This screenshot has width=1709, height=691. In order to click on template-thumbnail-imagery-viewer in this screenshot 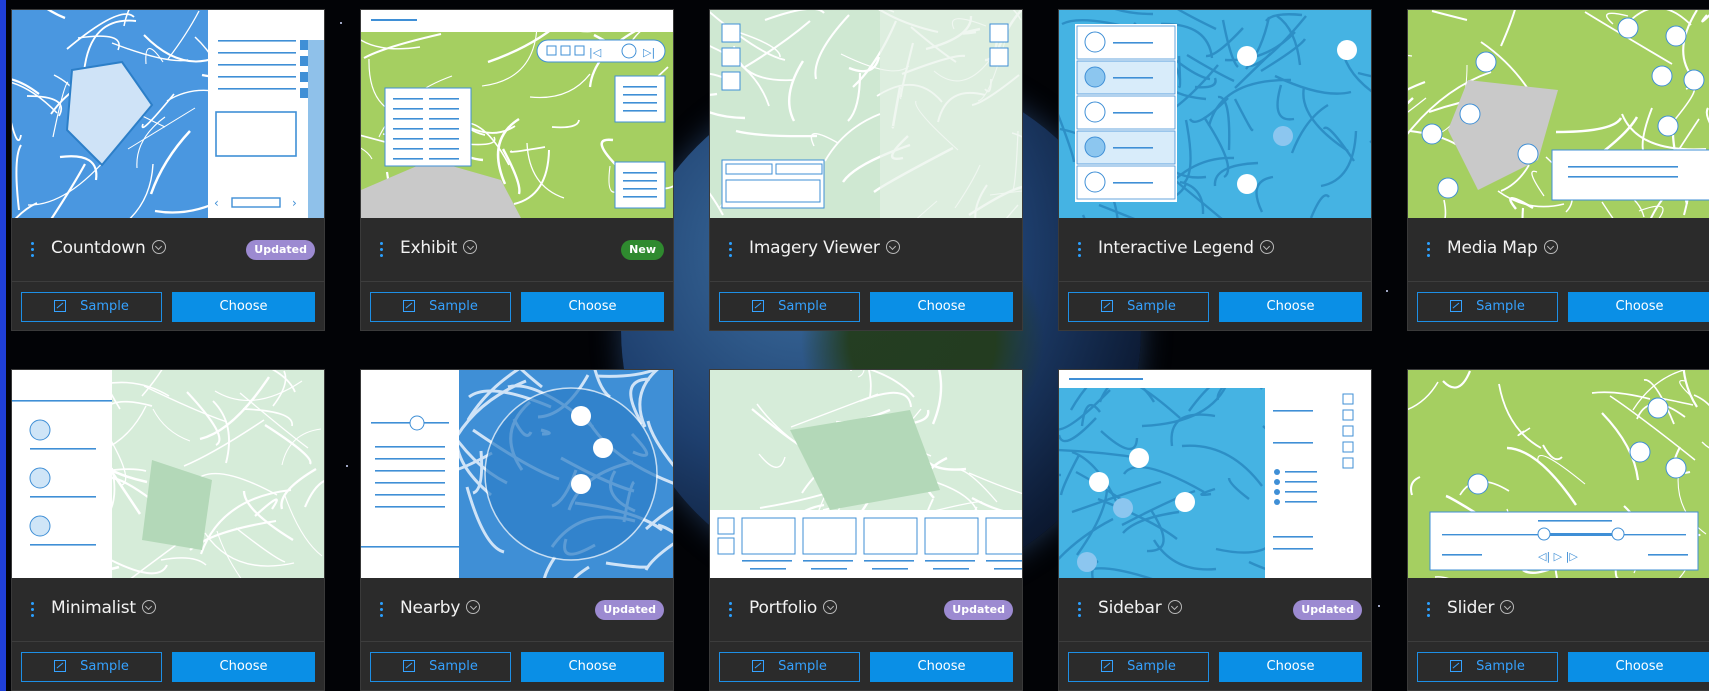, I will do `click(866, 114)`.